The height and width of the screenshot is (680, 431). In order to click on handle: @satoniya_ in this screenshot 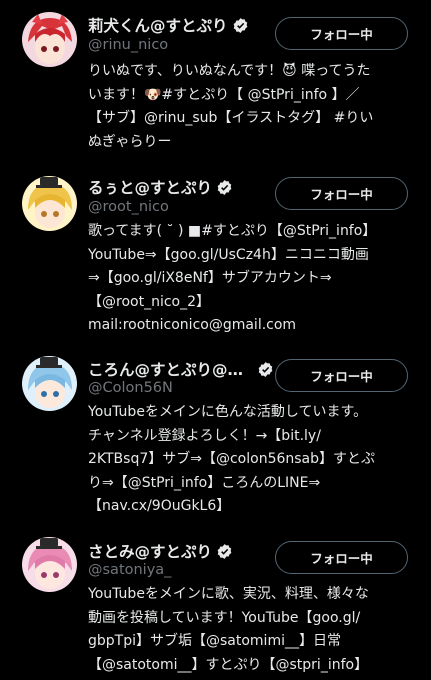, I will do `click(130, 570)`.